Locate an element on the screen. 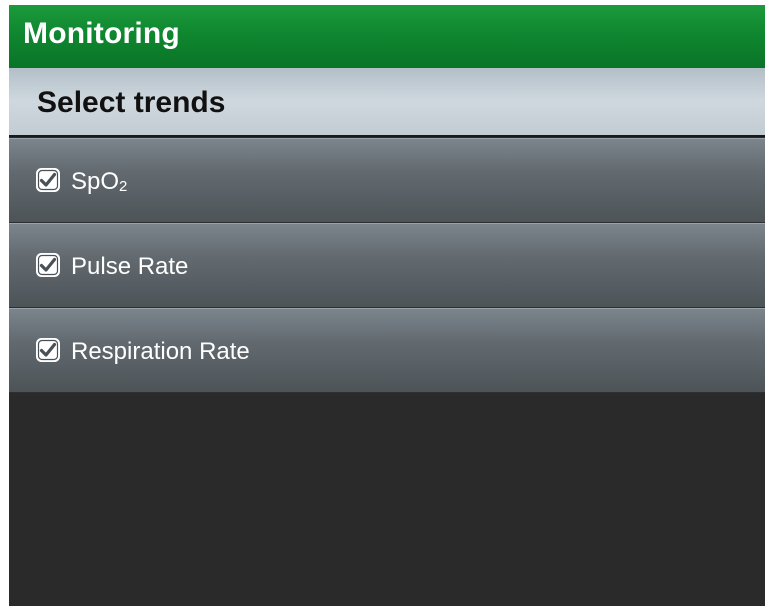  trend-label: Pulse Rate is located at coordinates (130, 266).